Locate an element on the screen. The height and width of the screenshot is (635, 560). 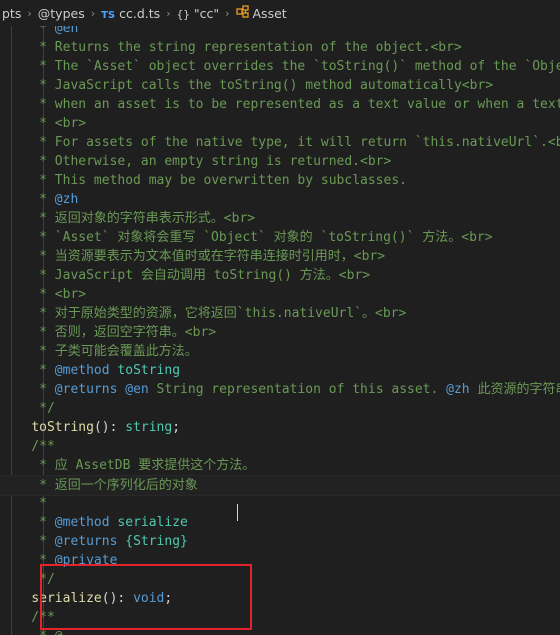
breadcrumb-module-label: "cc" is located at coordinates (206, 13).